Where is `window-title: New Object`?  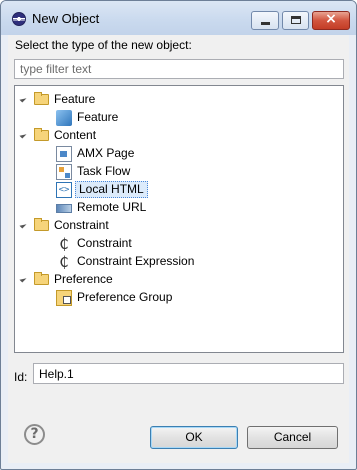 window-title: New Object is located at coordinates (66, 18).